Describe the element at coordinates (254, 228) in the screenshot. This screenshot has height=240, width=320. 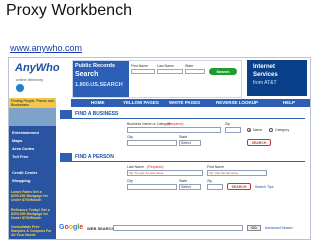
I see `web-search-go-button: GO` at that location.